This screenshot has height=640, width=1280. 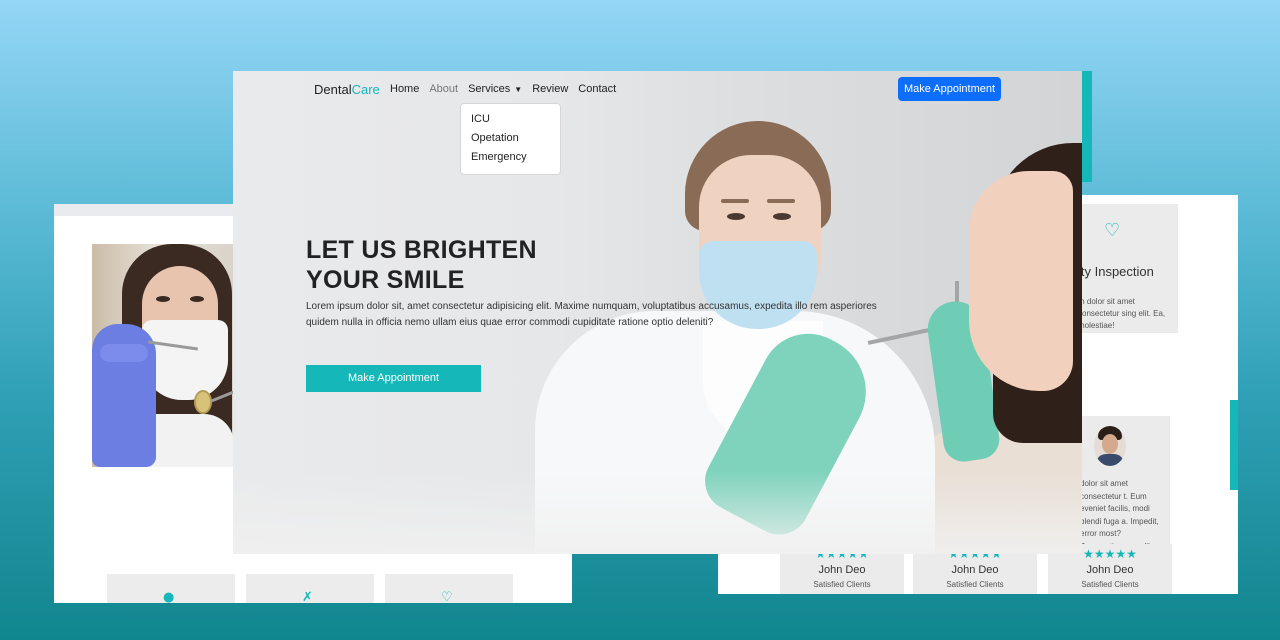 I want to click on main-nav: Home About Services ▼ Review Contact, so click(x=508, y=89).